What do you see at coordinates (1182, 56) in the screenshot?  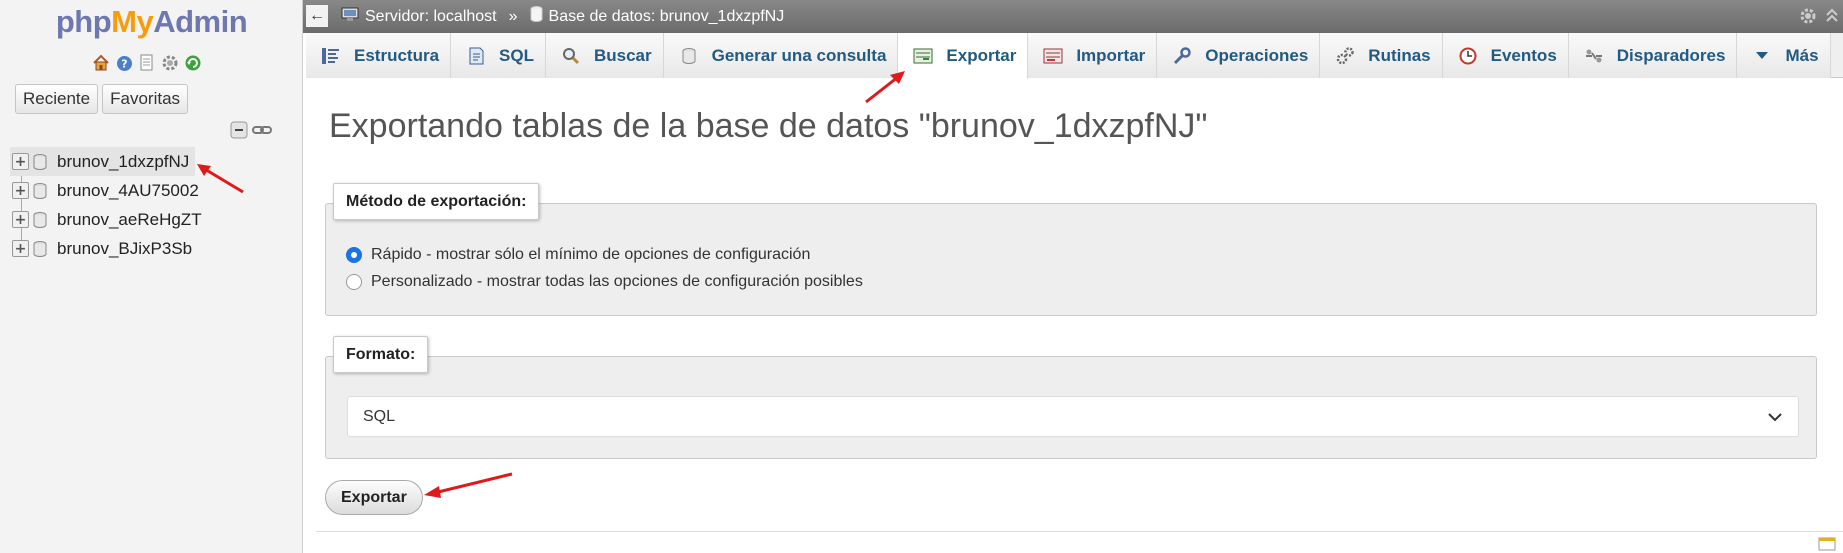 I see `wrench-icon` at bounding box center [1182, 56].